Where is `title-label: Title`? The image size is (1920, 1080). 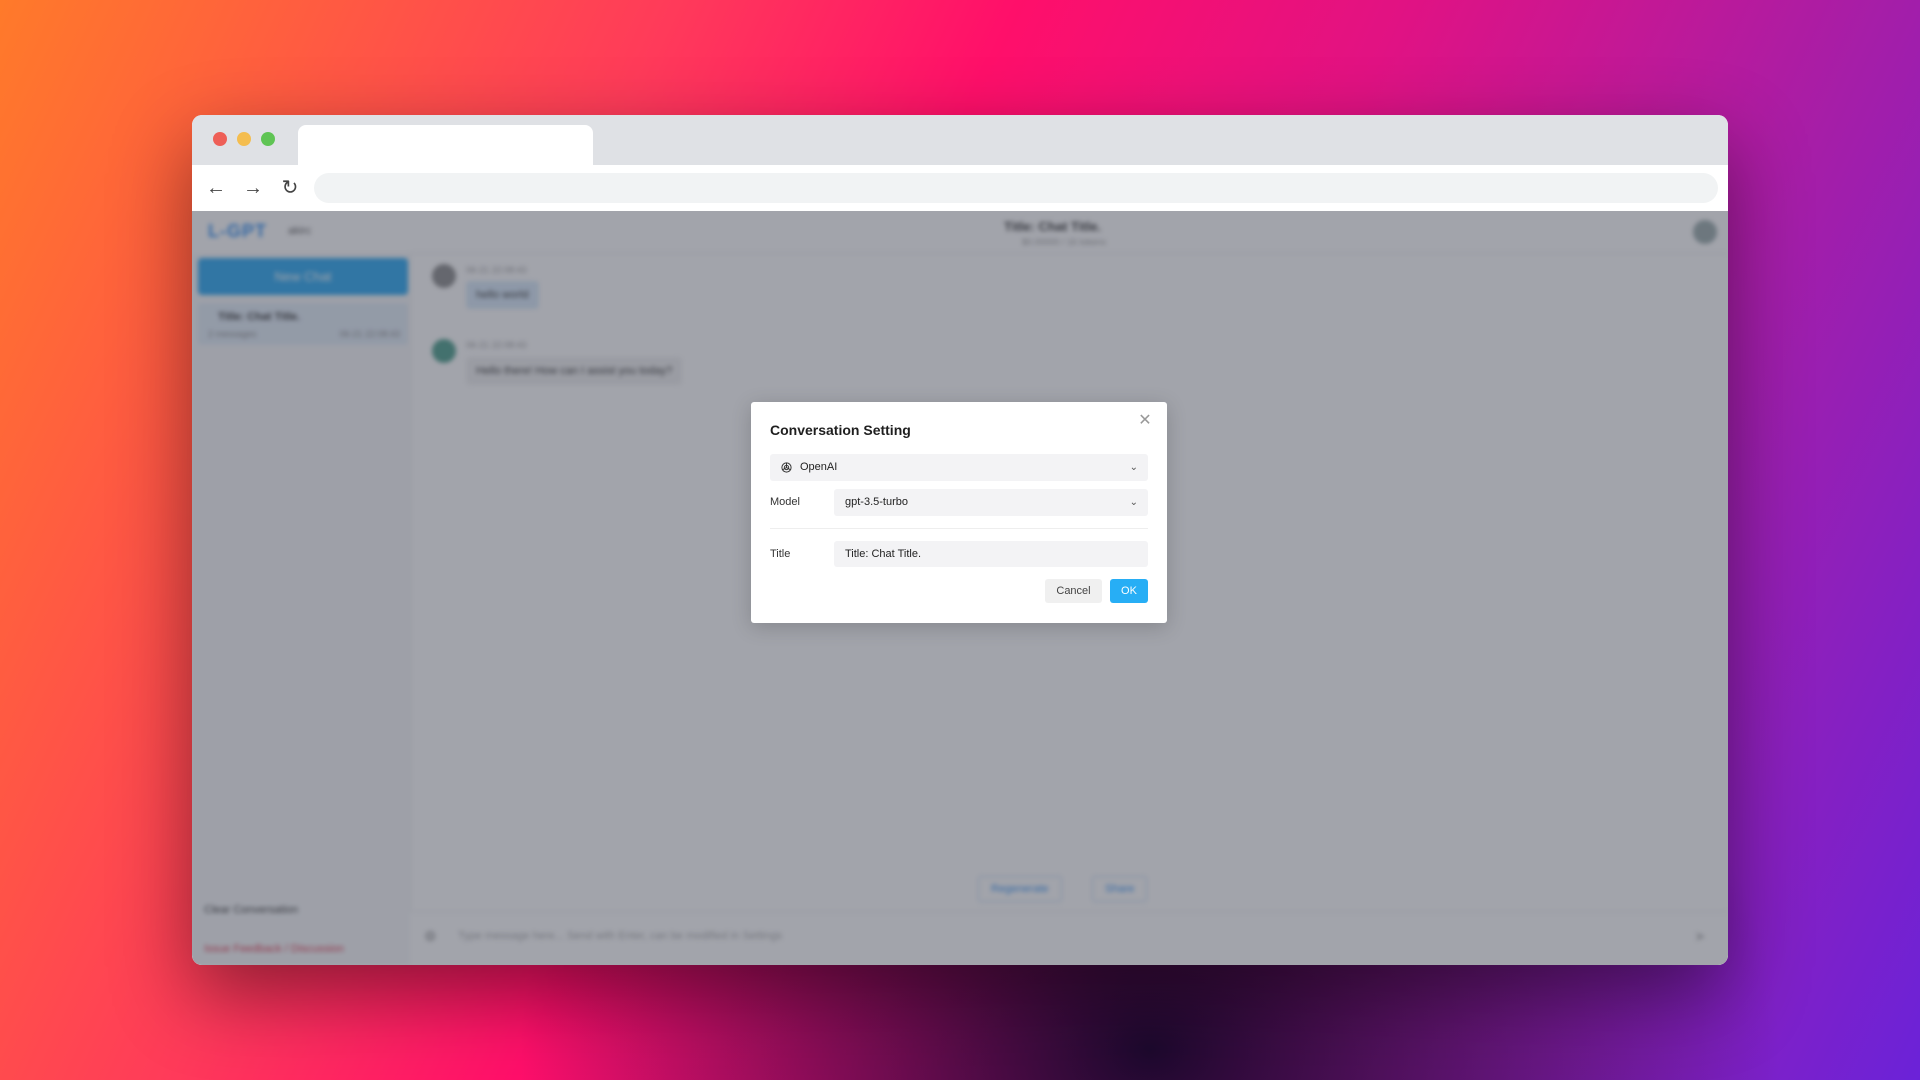 title-label: Title is located at coordinates (780, 554).